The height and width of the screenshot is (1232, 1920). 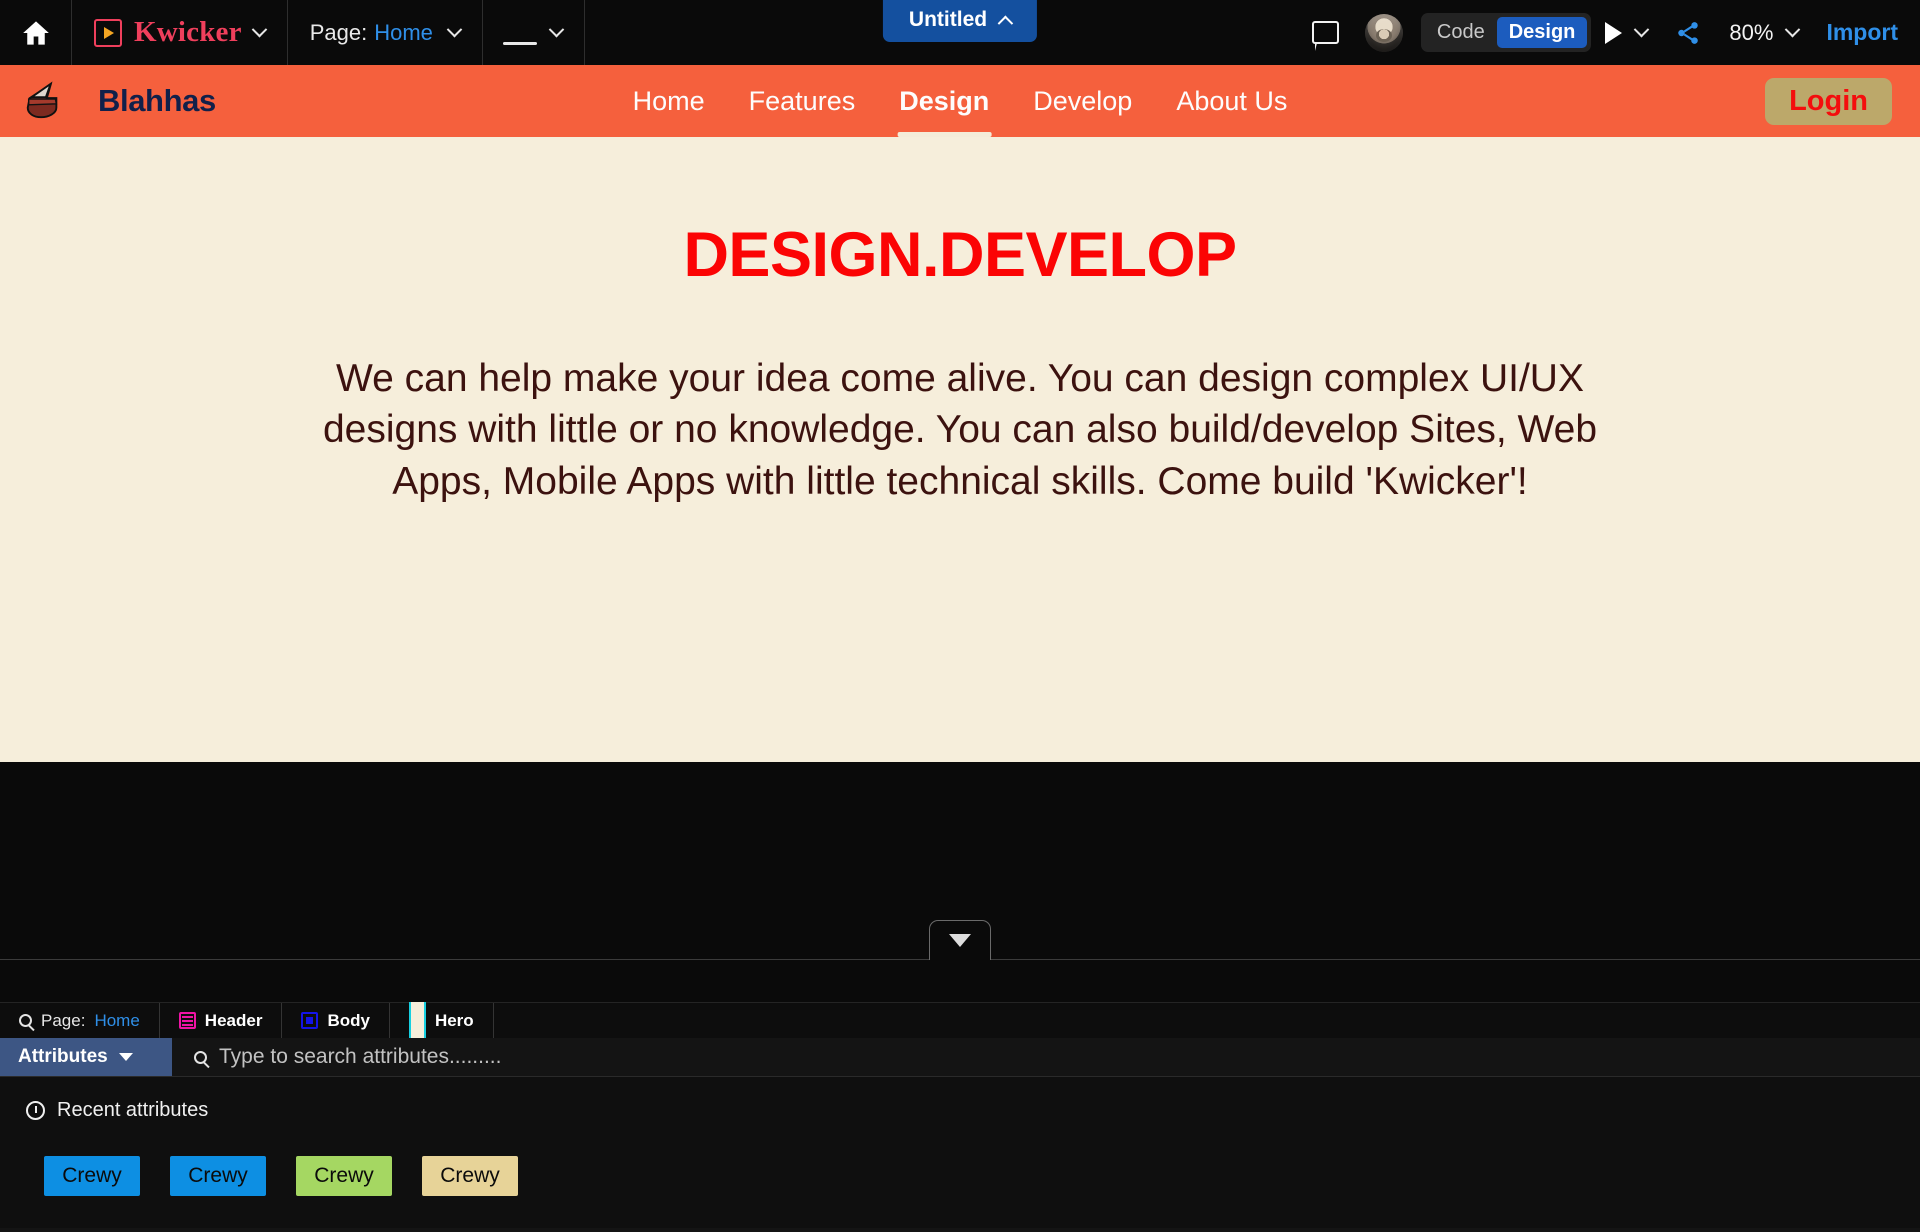 I want to click on play-icon, so click(x=1614, y=32).